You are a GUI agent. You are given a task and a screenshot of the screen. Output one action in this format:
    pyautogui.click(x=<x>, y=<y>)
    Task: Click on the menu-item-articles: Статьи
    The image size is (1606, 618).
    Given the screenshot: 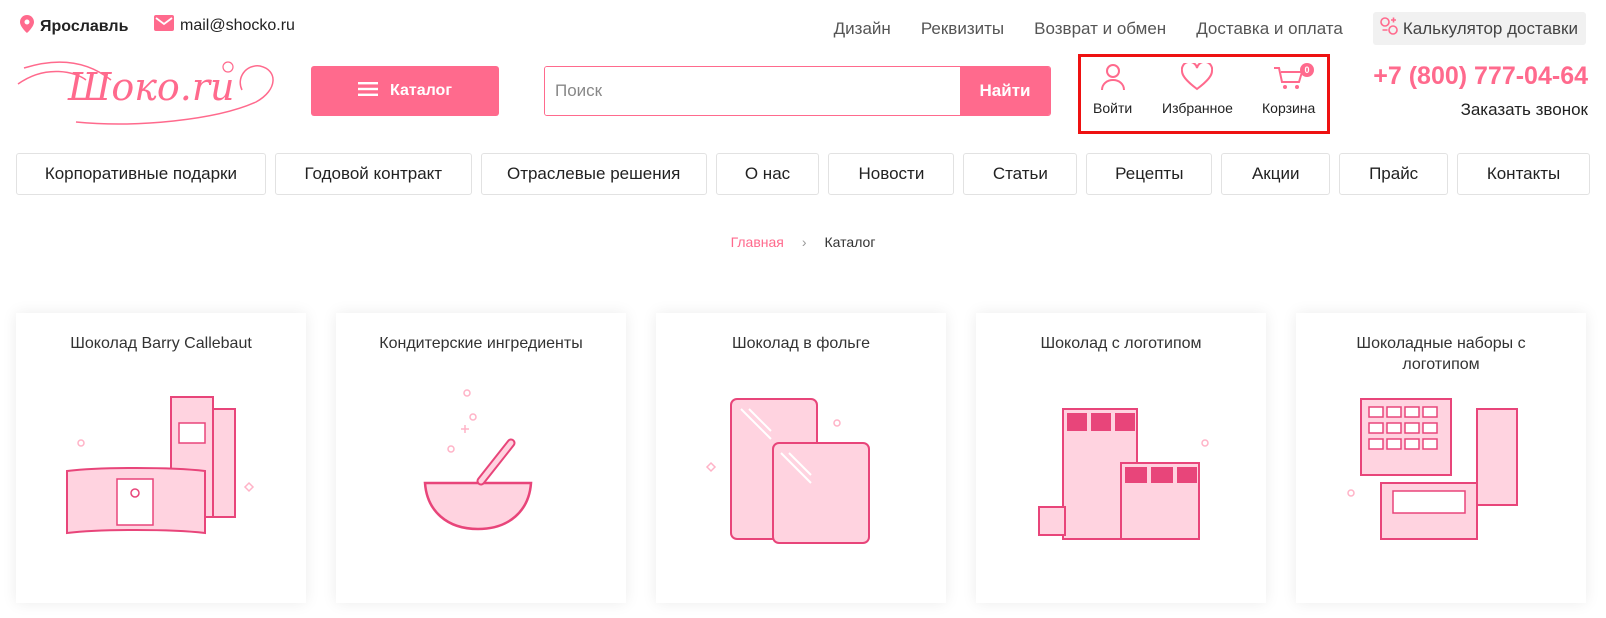 What is the action you would take?
    pyautogui.click(x=1020, y=174)
    